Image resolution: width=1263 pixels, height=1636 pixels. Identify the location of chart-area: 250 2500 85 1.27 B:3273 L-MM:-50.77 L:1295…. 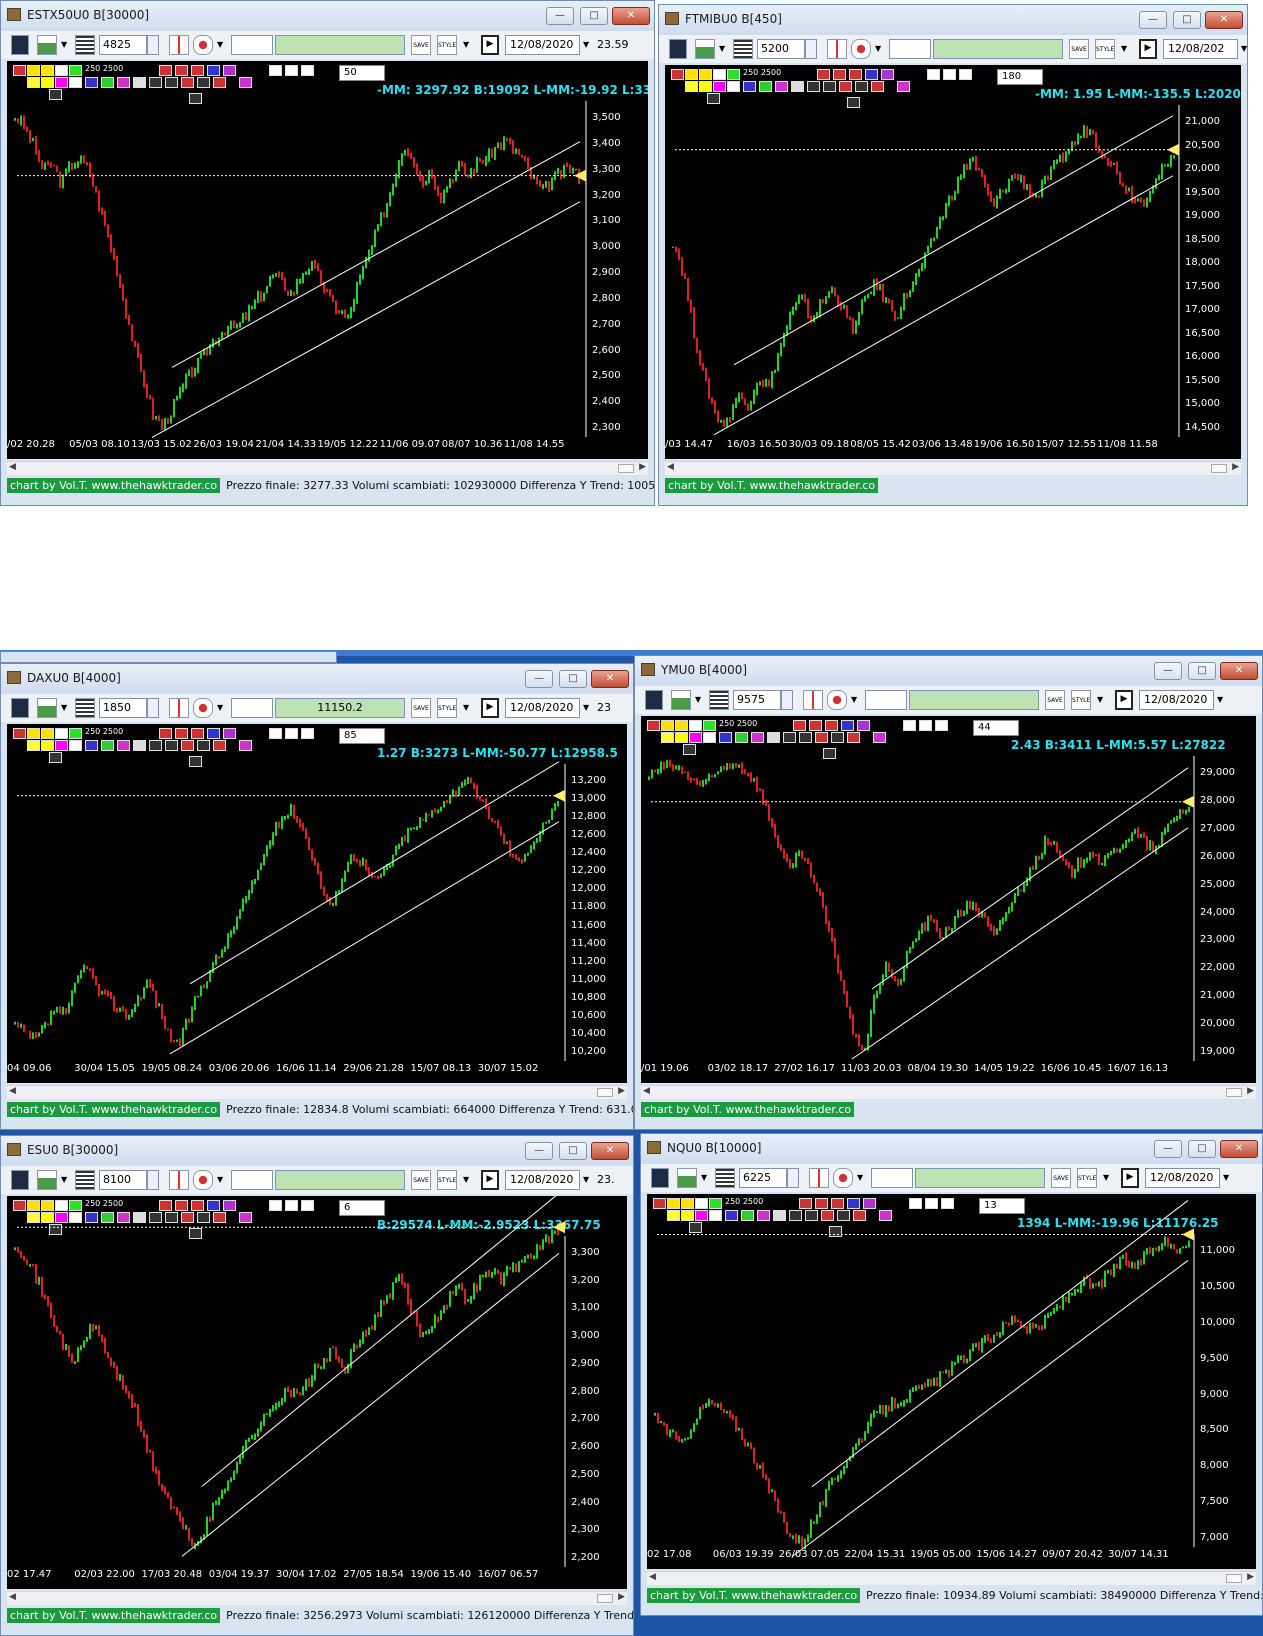
(317, 903).